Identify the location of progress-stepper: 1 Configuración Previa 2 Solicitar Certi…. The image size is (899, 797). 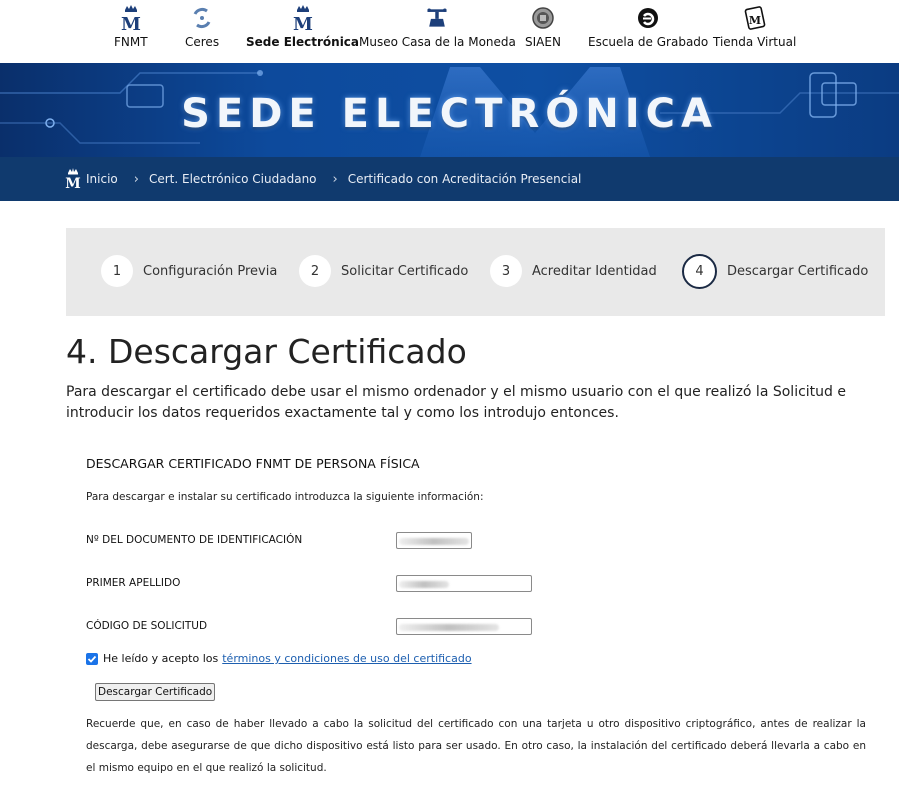
(475, 272).